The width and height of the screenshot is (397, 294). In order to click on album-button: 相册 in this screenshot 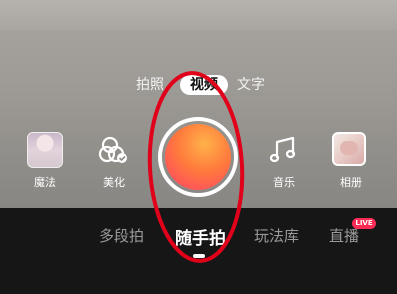, I will do `click(351, 160)`.